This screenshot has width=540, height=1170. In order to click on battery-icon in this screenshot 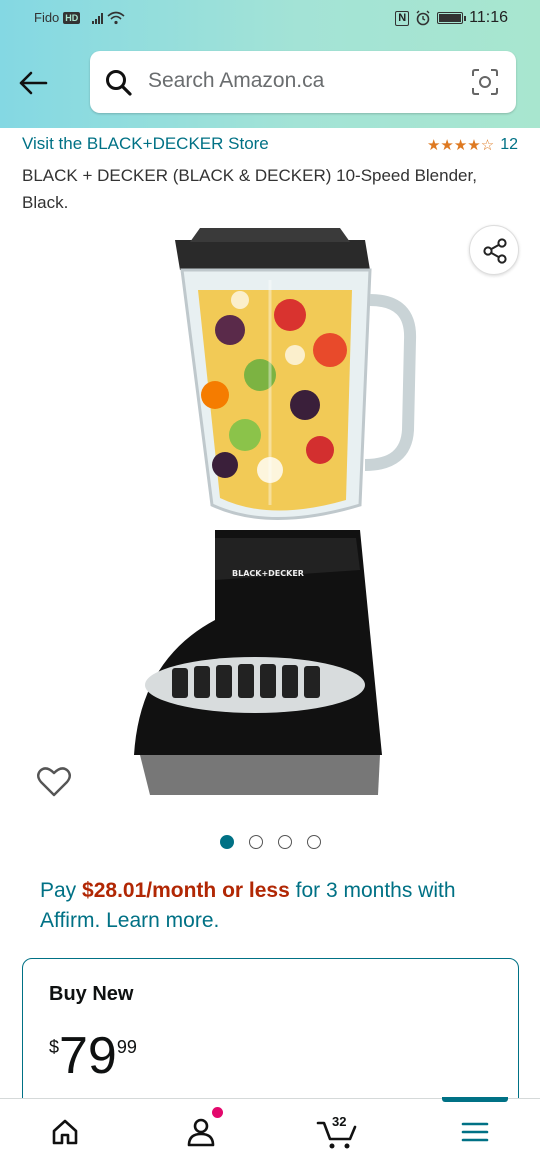, I will do `click(452, 18)`.